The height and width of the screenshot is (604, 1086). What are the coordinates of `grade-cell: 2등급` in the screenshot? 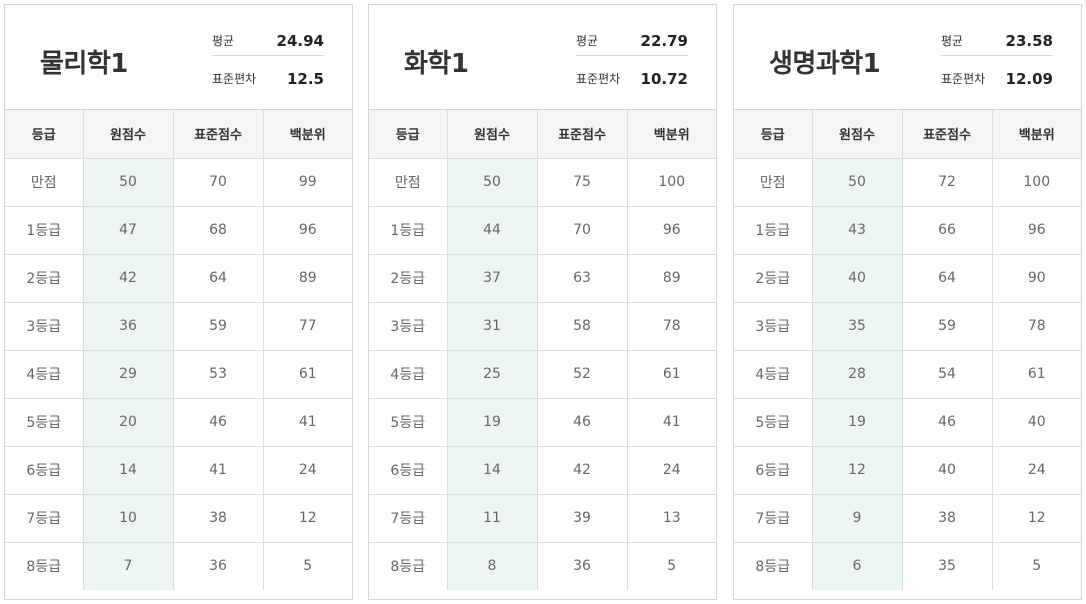 It's located at (773, 278).